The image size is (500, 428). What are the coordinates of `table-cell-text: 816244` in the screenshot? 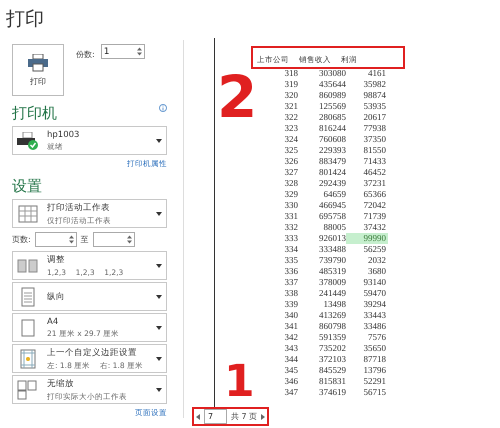 It's located at (332, 128).